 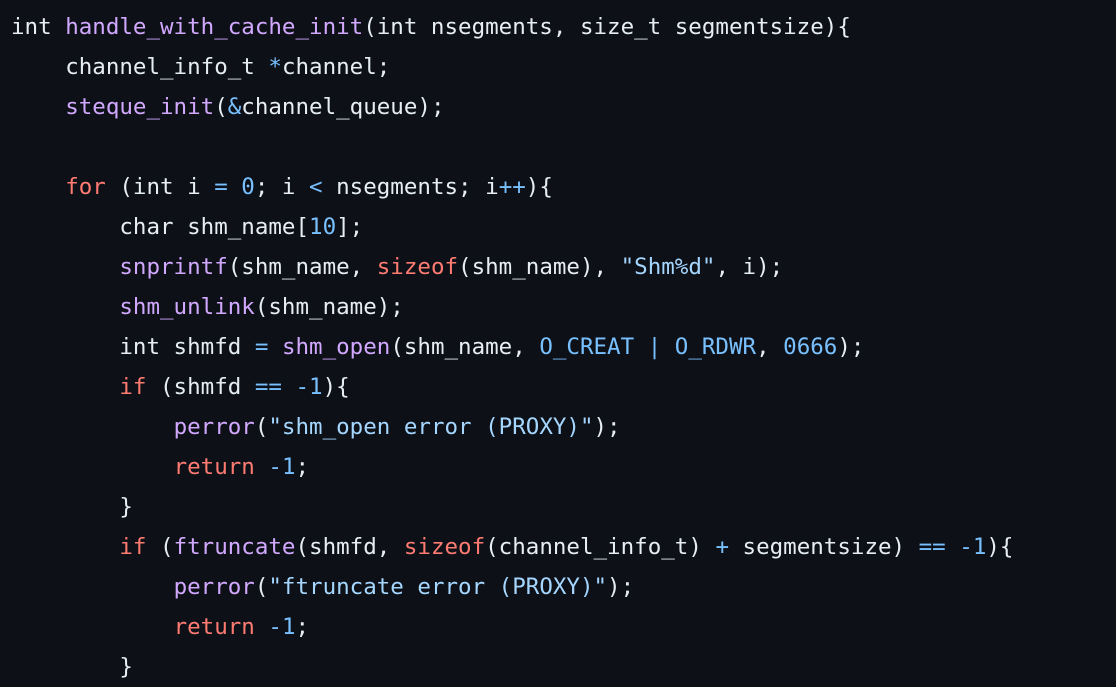 What do you see at coordinates (302, 627) in the screenshot?
I see `code-text: ;` at bounding box center [302, 627].